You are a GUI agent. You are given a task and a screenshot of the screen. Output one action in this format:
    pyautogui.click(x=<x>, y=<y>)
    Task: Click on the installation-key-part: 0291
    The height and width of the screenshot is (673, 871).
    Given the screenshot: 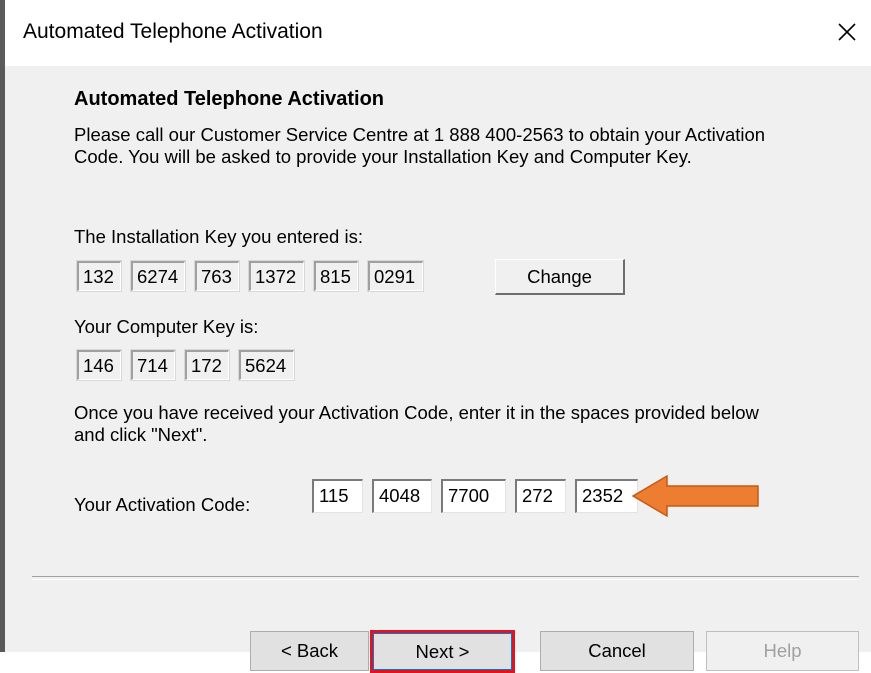 What is the action you would take?
    pyautogui.click(x=395, y=276)
    